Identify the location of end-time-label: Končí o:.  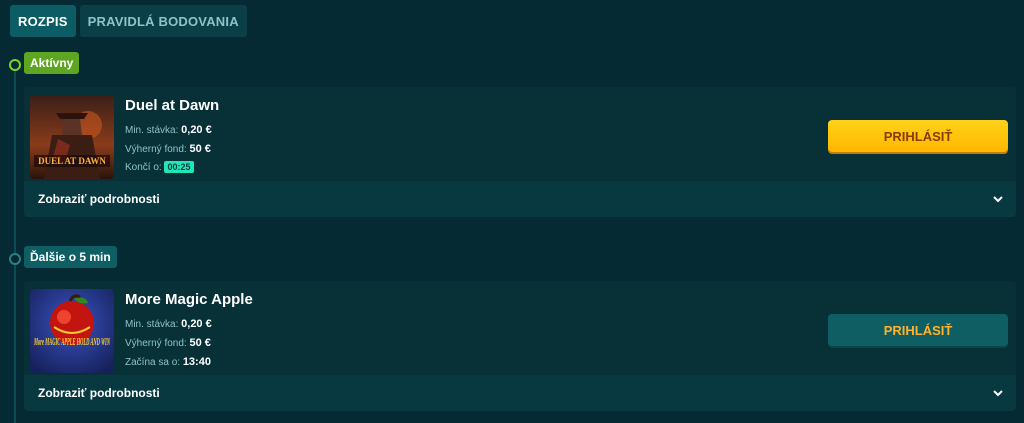
(143, 167).